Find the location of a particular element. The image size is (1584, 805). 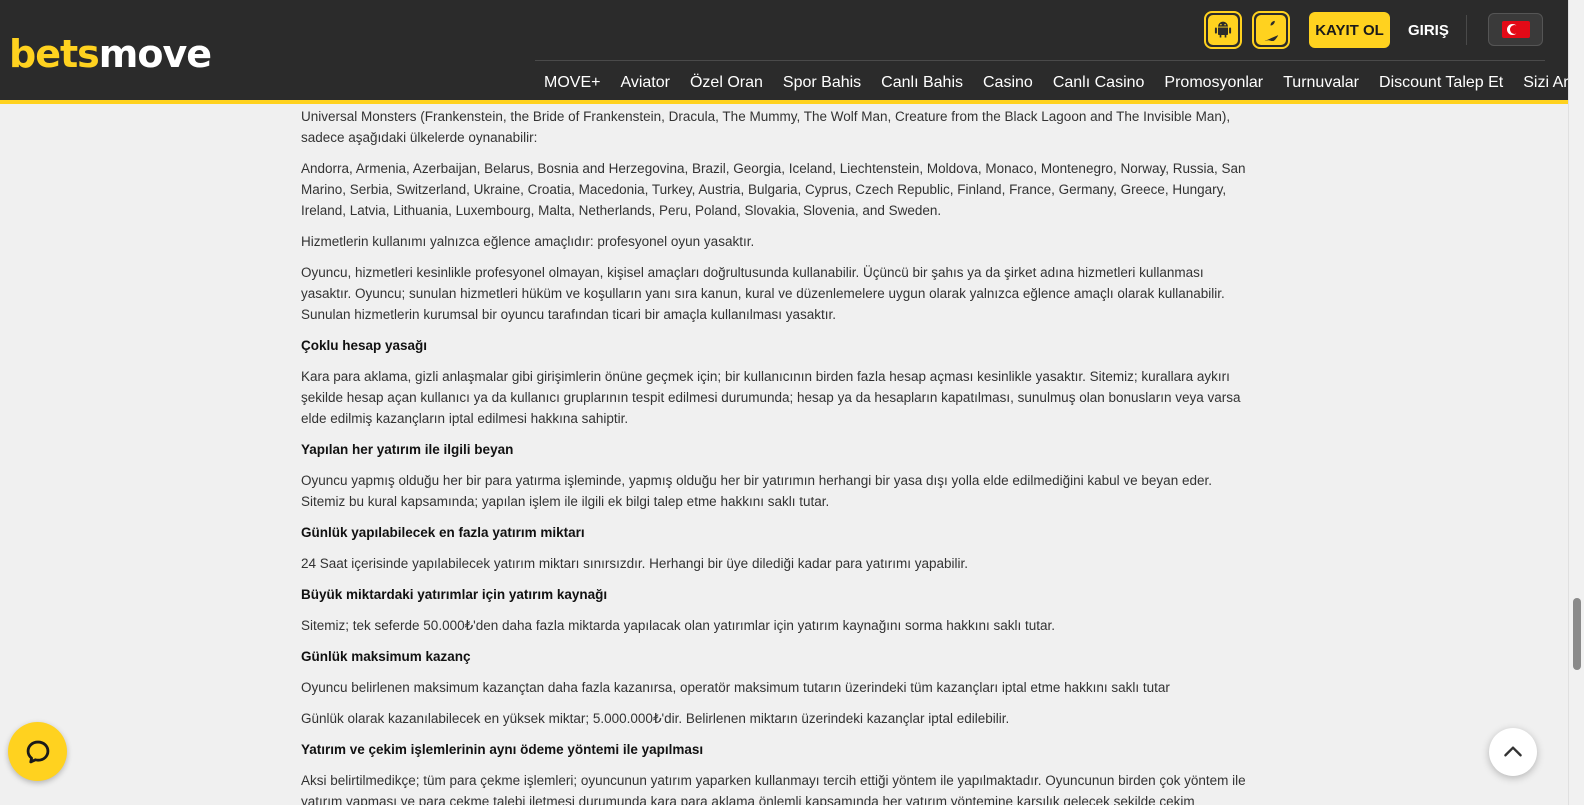

language-selector is located at coordinates (1515, 29).